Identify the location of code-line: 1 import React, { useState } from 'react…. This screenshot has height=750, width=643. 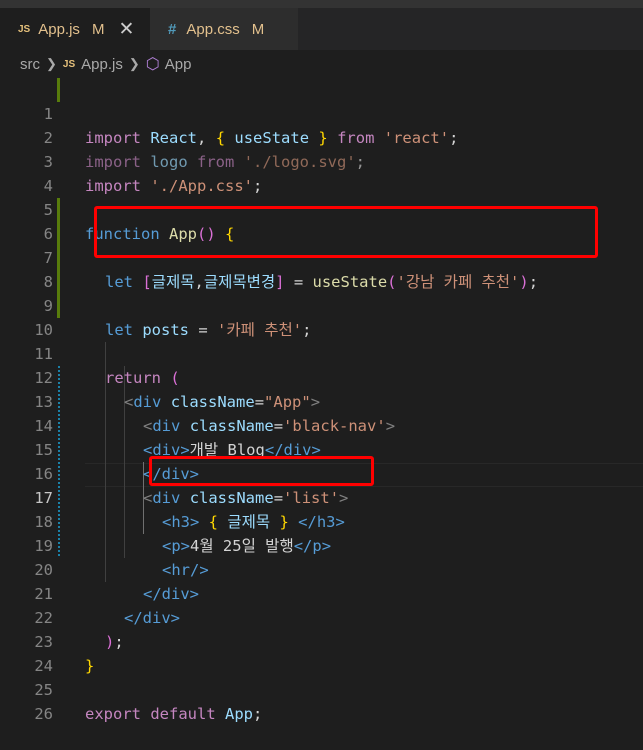
(321, 112).